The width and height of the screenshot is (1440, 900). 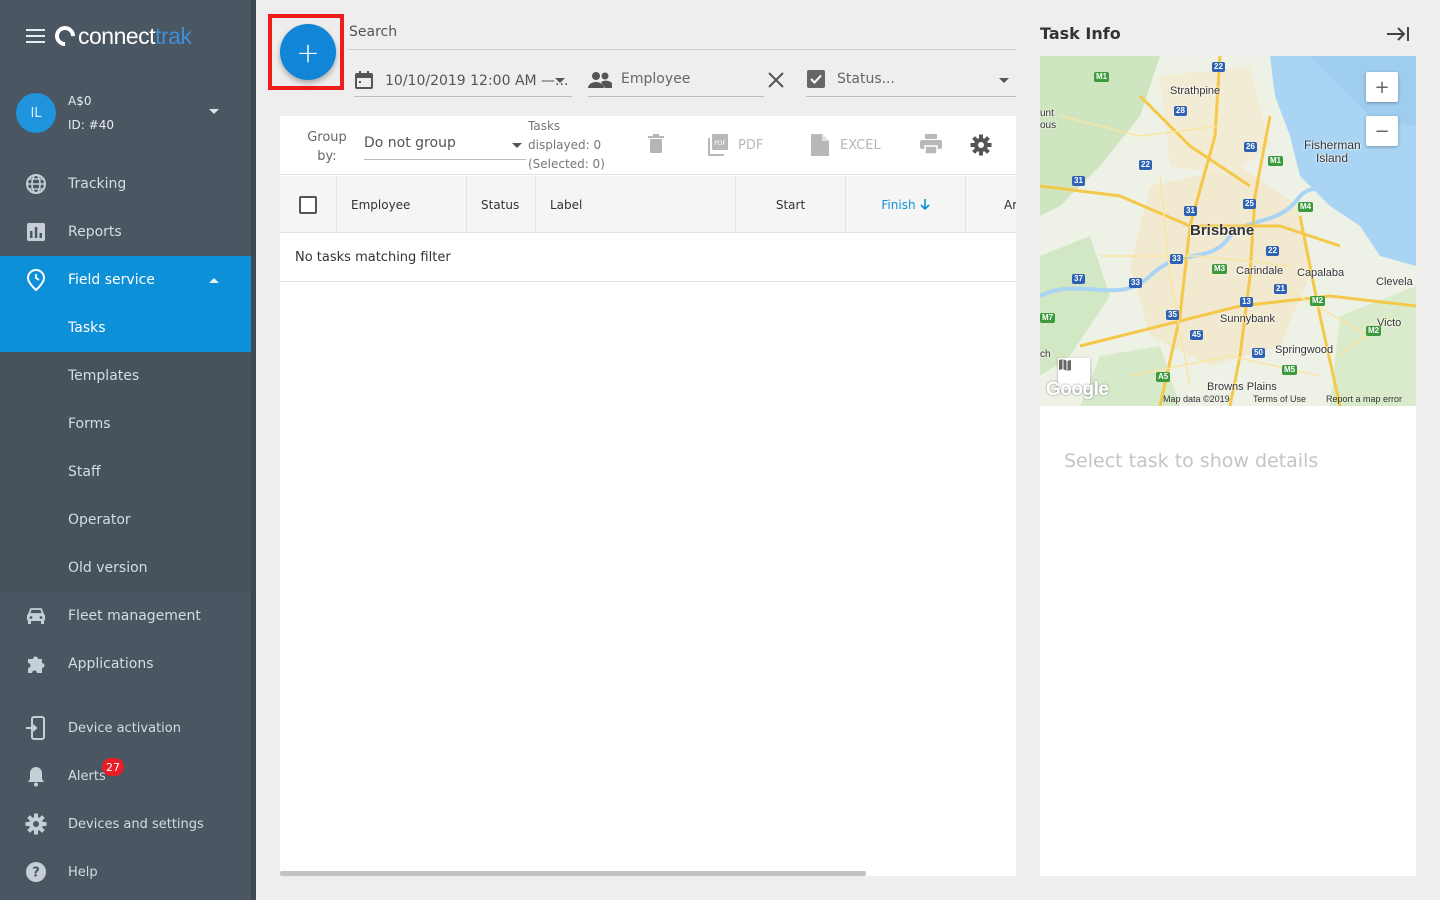 What do you see at coordinates (36, 664) in the screenshot?
I see `puzzle-icon` at bounding box center [36, 664].